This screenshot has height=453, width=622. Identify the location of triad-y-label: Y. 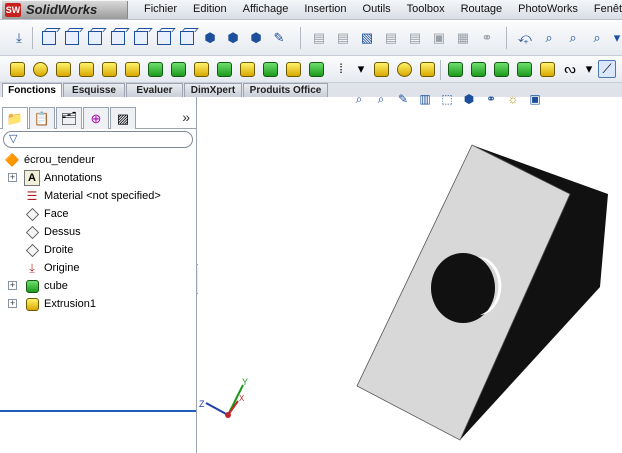
(245, 382).